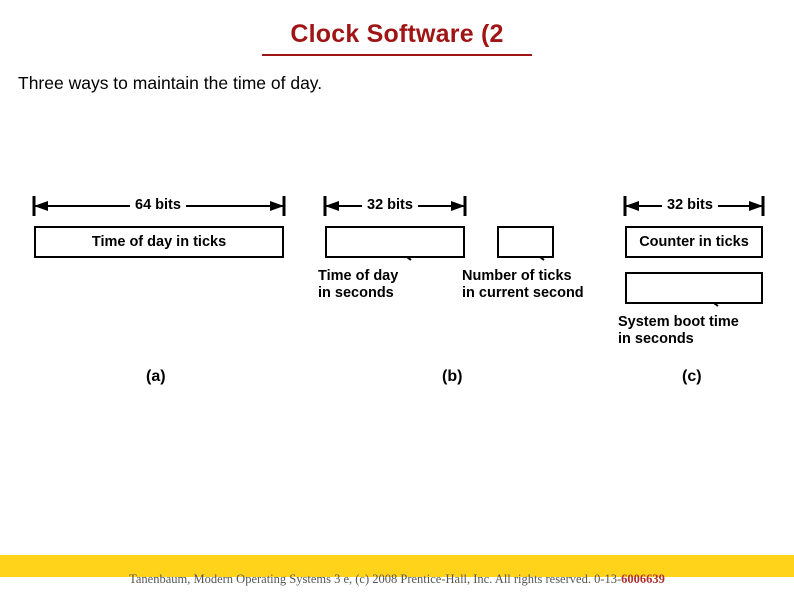 The height and width of the screenshot is (595, 794). I want to click on box-number-of-ticks, so click(525, 242).